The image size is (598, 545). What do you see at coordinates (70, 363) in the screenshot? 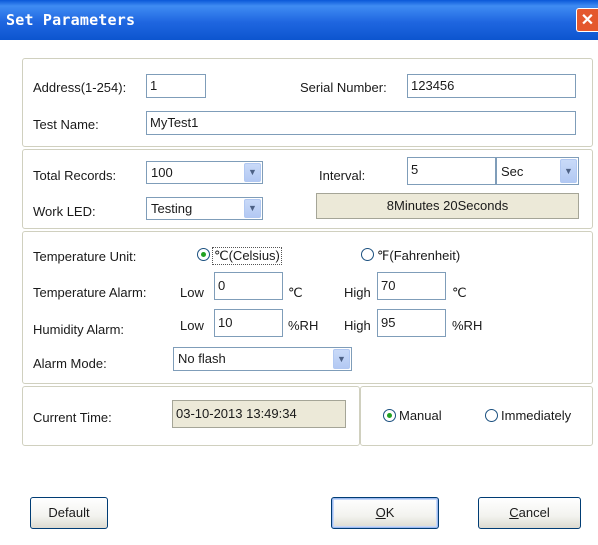
I see `alarm-mode-label: Alarm Mode:` at bounding box center [70, 363].